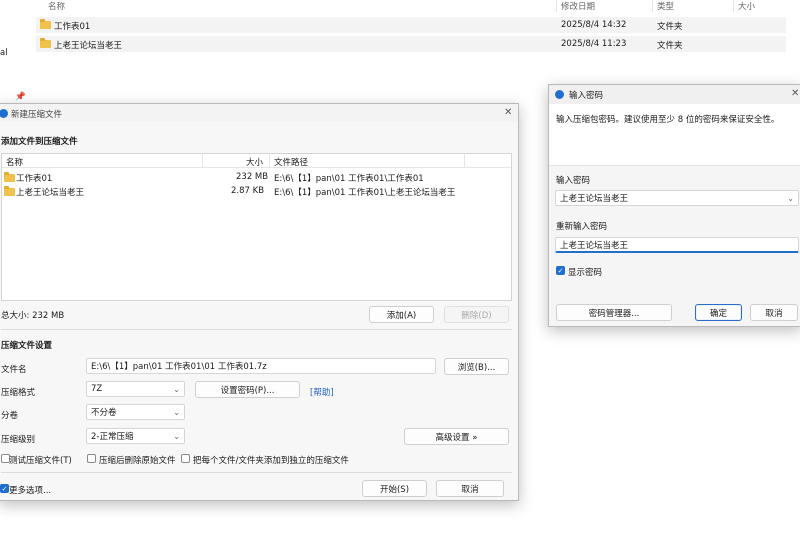 This screenshot has height=534, width=800. What do you see at coordinates (56, 6) in the screenshot?
I see `column-name: 名称` at bounding box center [56, 6].